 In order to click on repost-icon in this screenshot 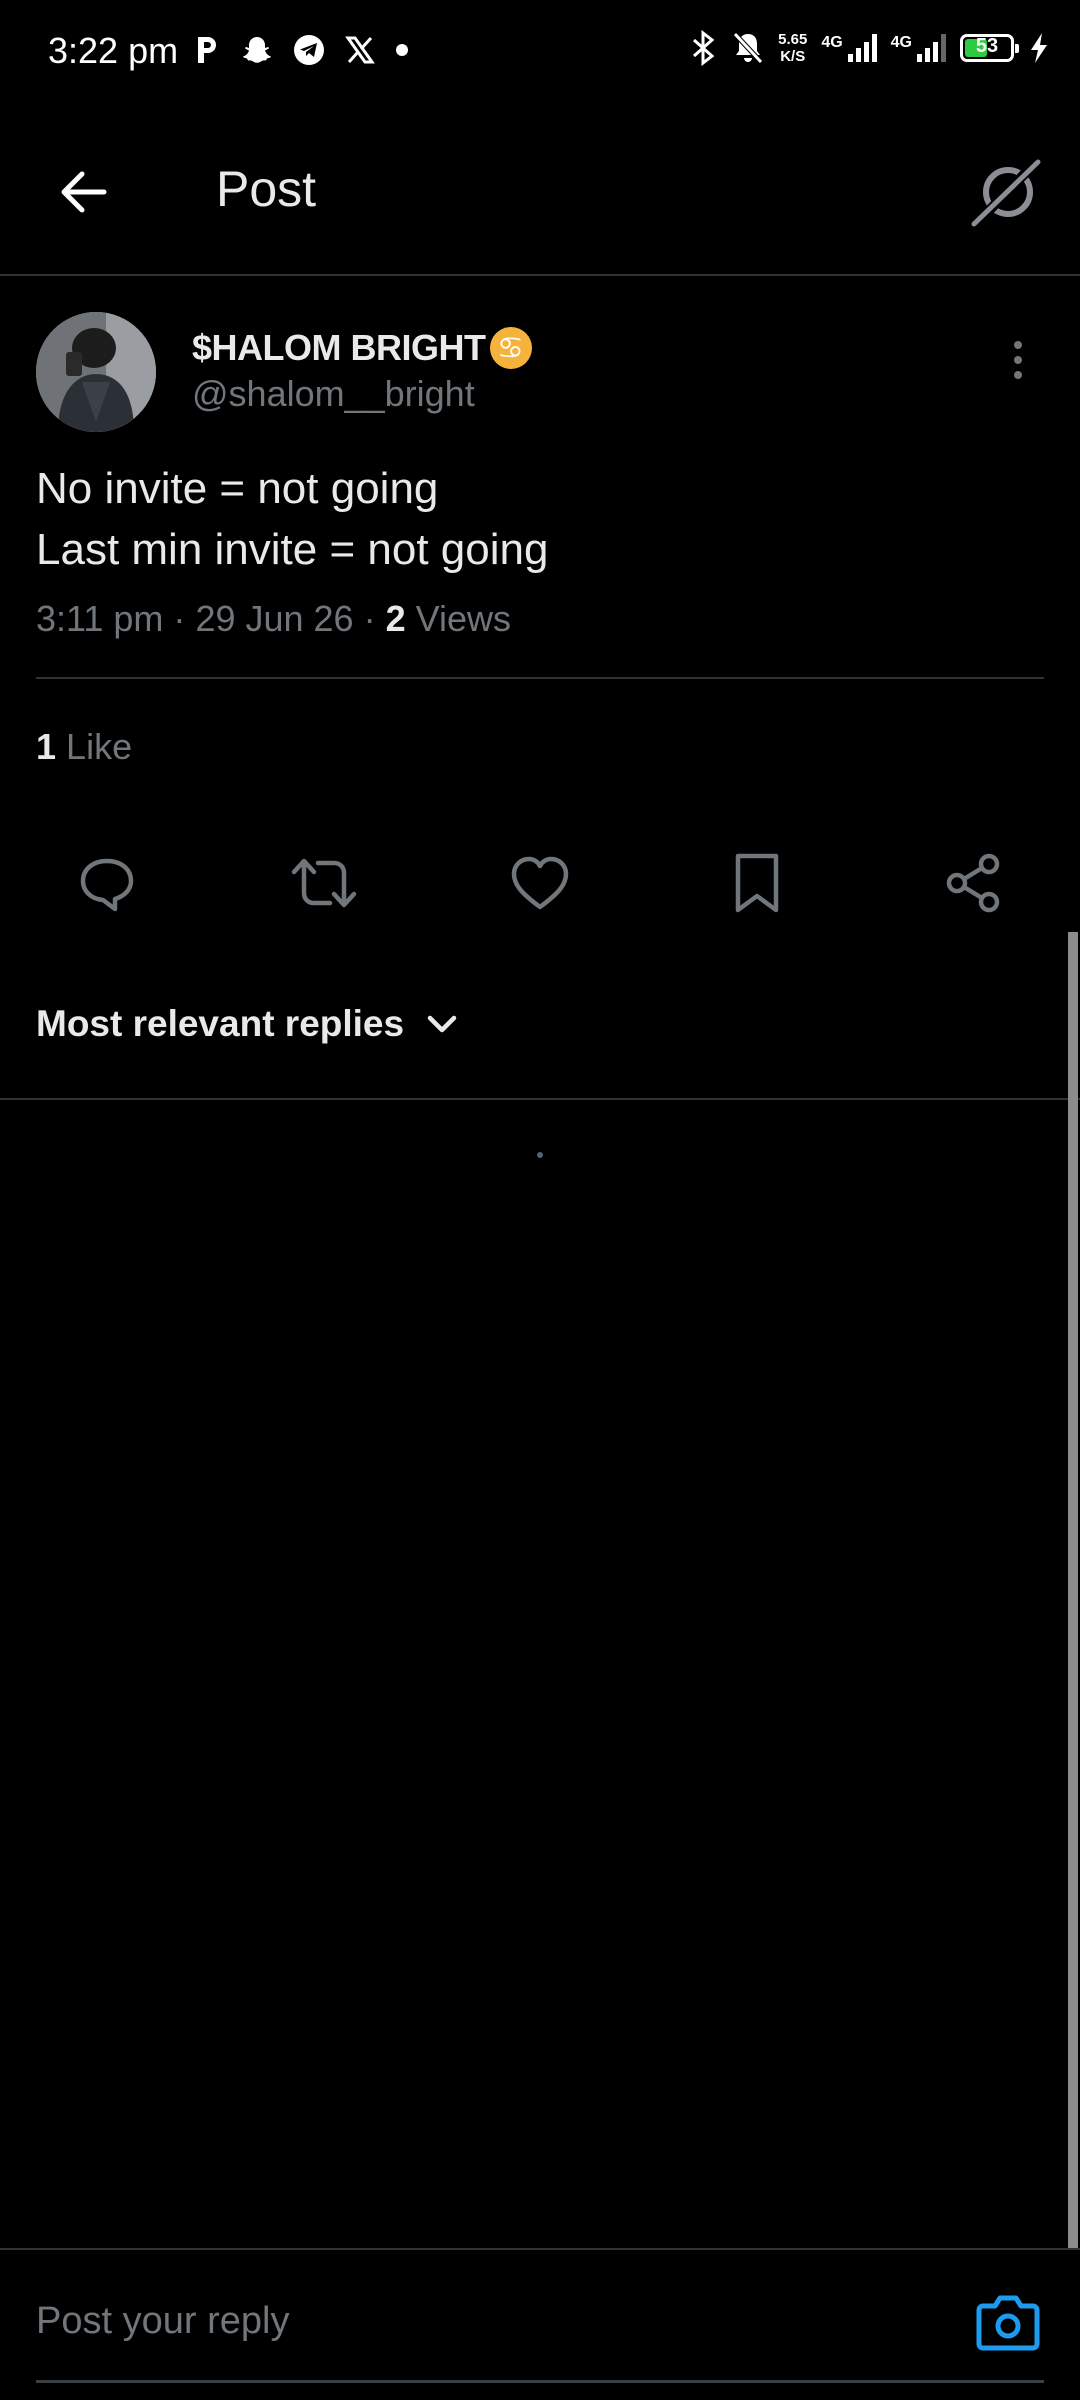, I will do `click(323, 883)`.